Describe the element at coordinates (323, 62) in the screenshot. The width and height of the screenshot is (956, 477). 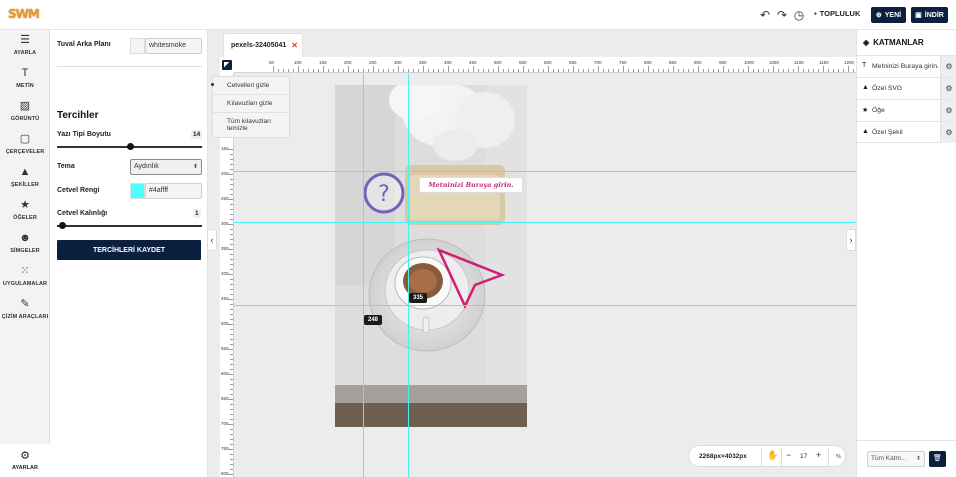
I see `ruler-tick-label: 150` at that location.